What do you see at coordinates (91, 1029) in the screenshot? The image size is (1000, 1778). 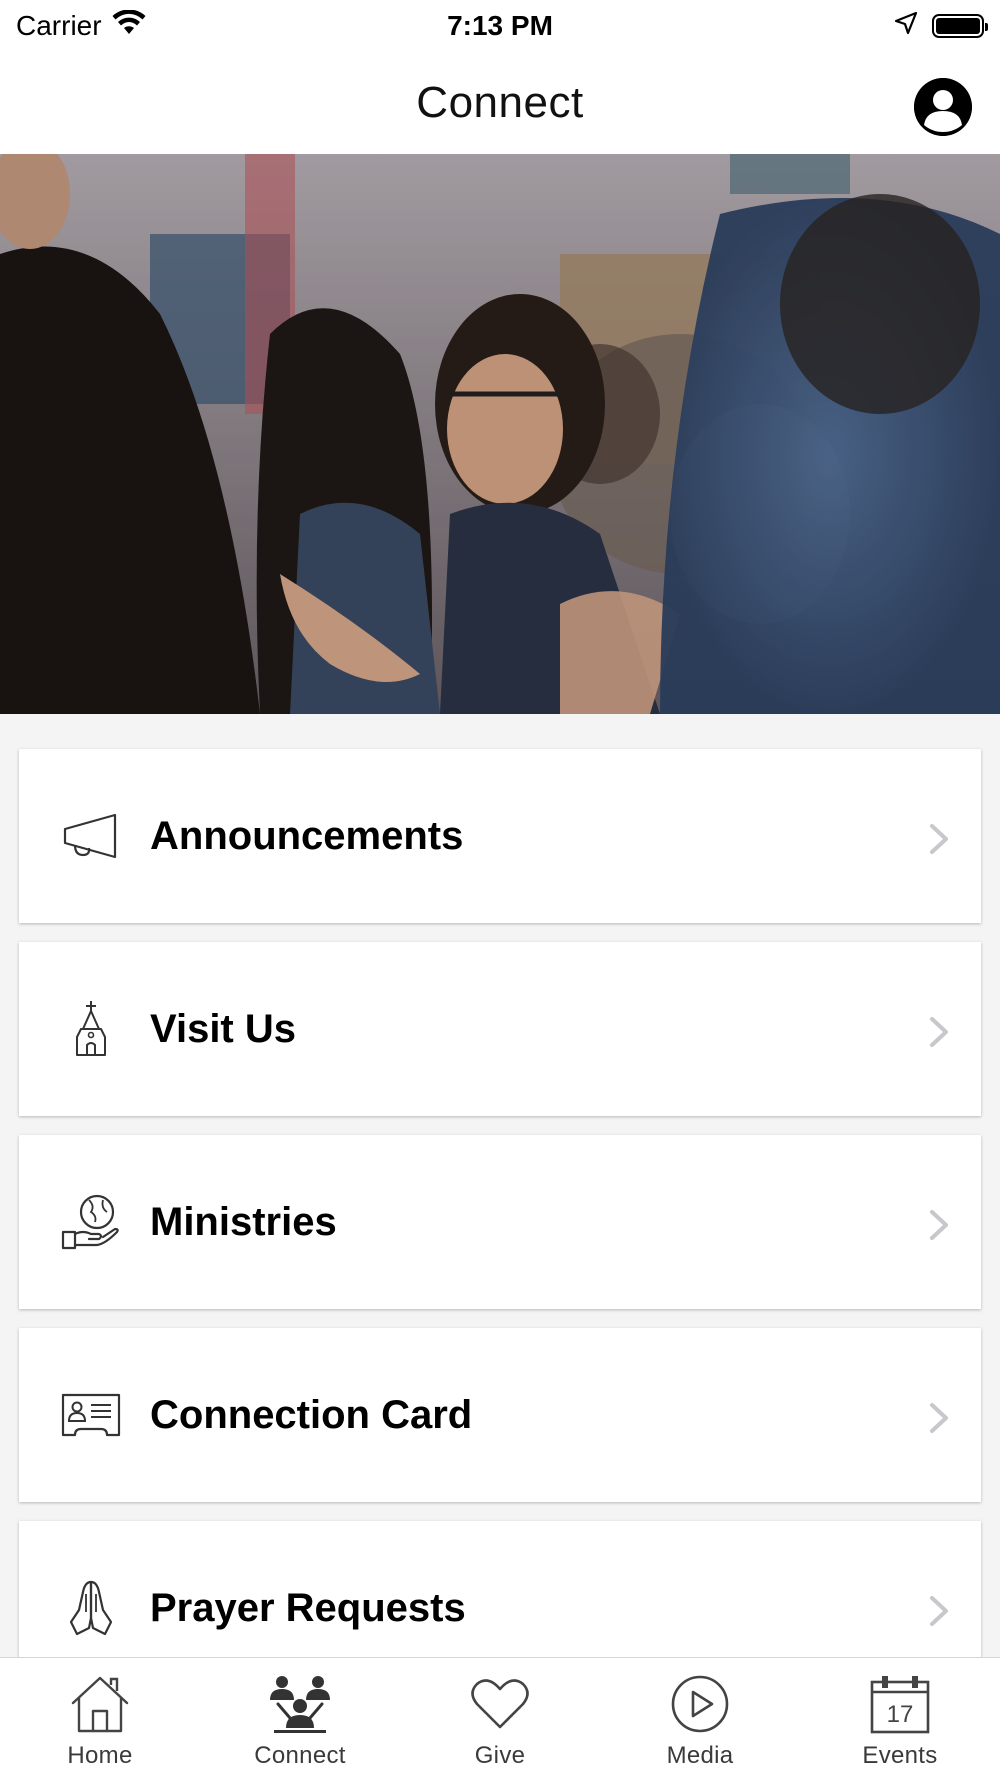 I see `church-icon` at bounding box center [91, 1029].